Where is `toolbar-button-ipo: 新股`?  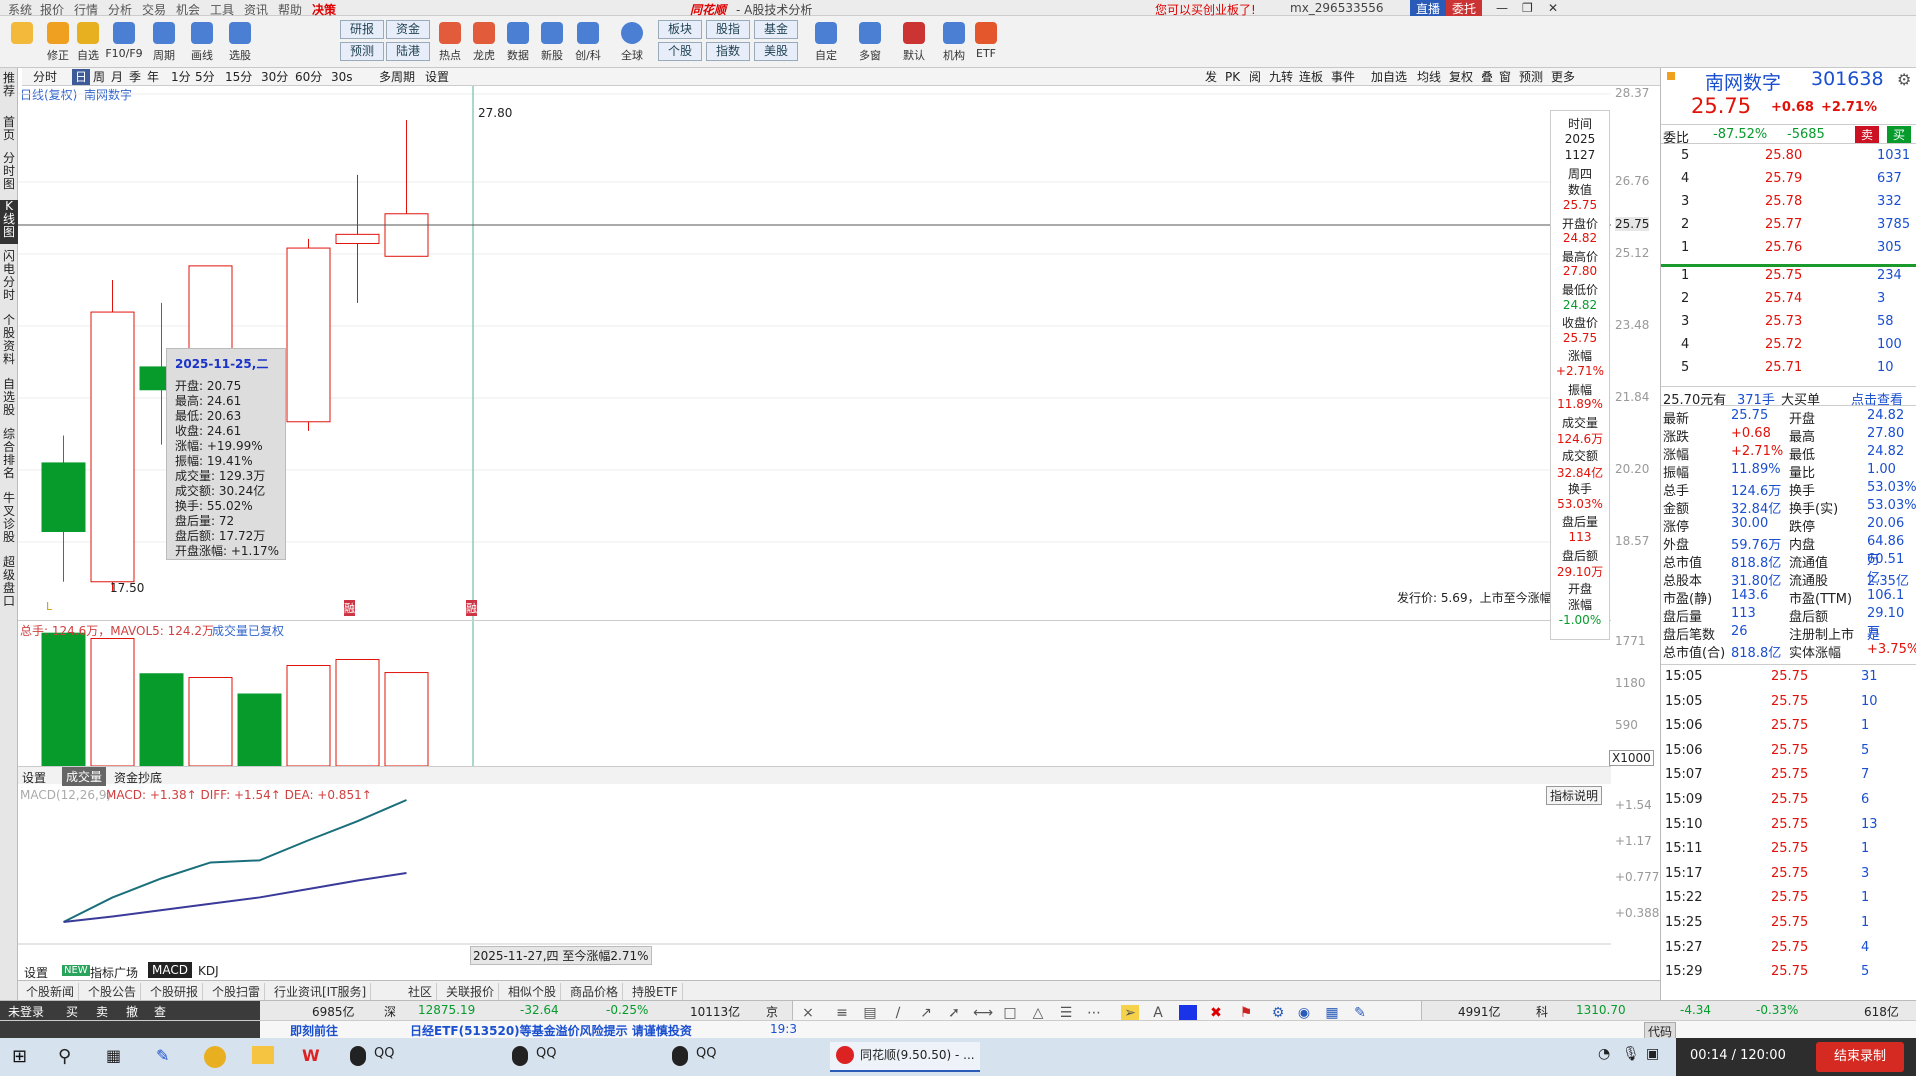 toolbar-button-ipo: 新股 is located at coordinates (552, 43).